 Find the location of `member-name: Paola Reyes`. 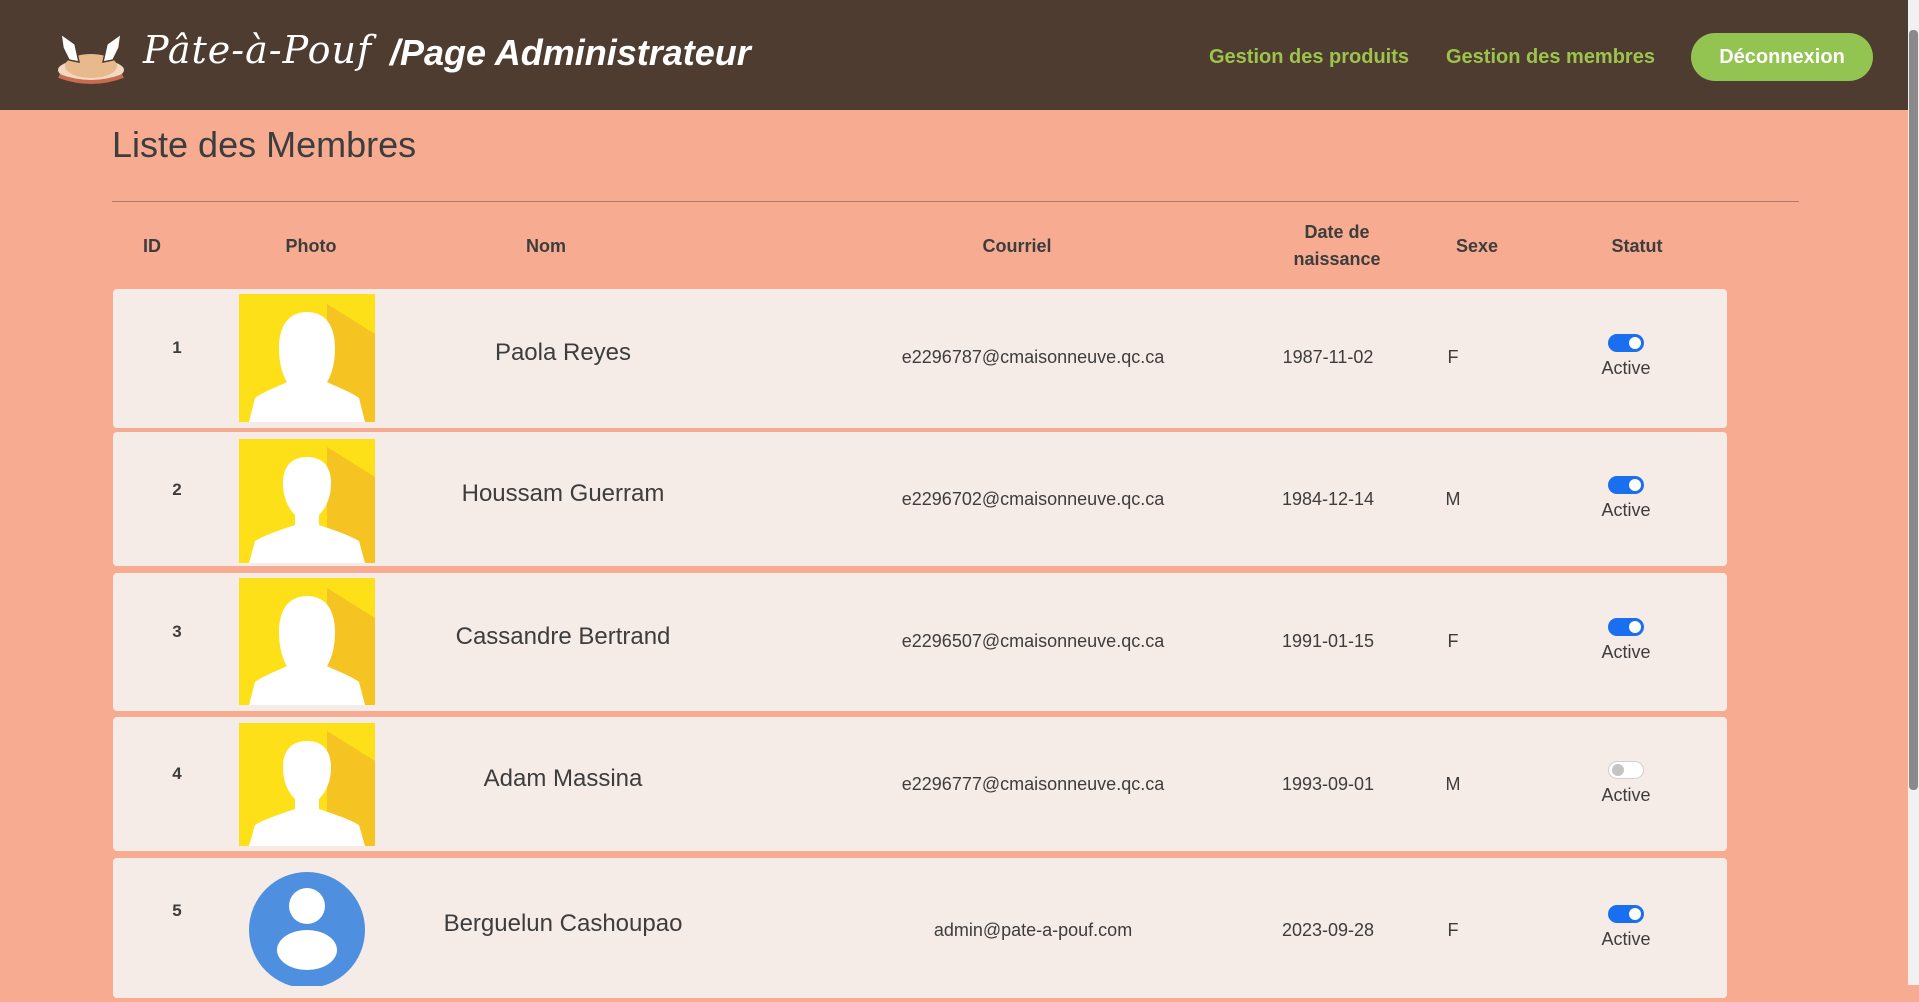

member-name: Paola Reyes is located at coordinates (563, 352).